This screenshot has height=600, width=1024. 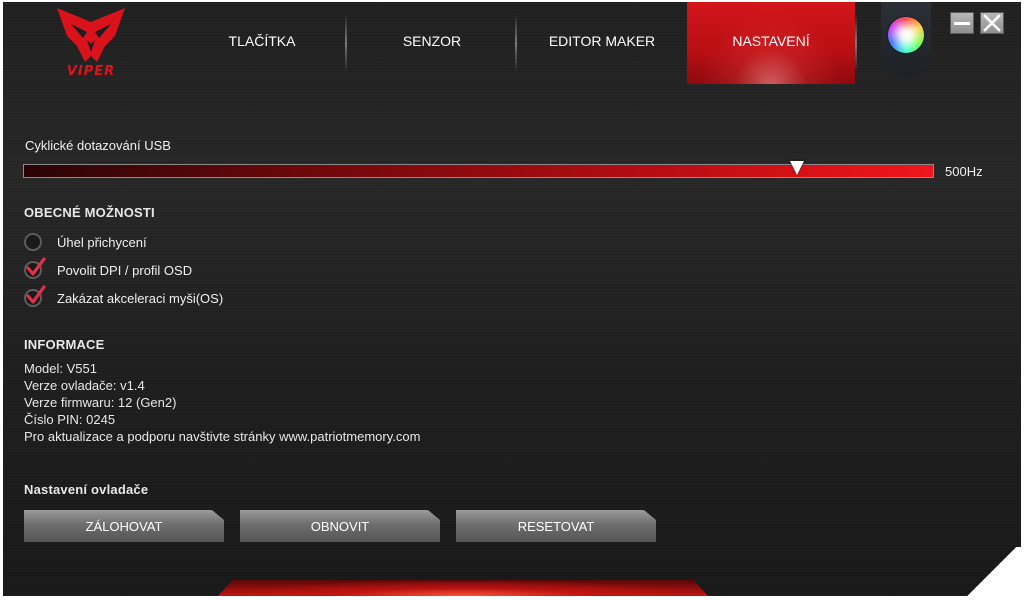 I want to click on option-dpi-osd: Povolit DPI / profil OSD, so click(x=108, y=268).